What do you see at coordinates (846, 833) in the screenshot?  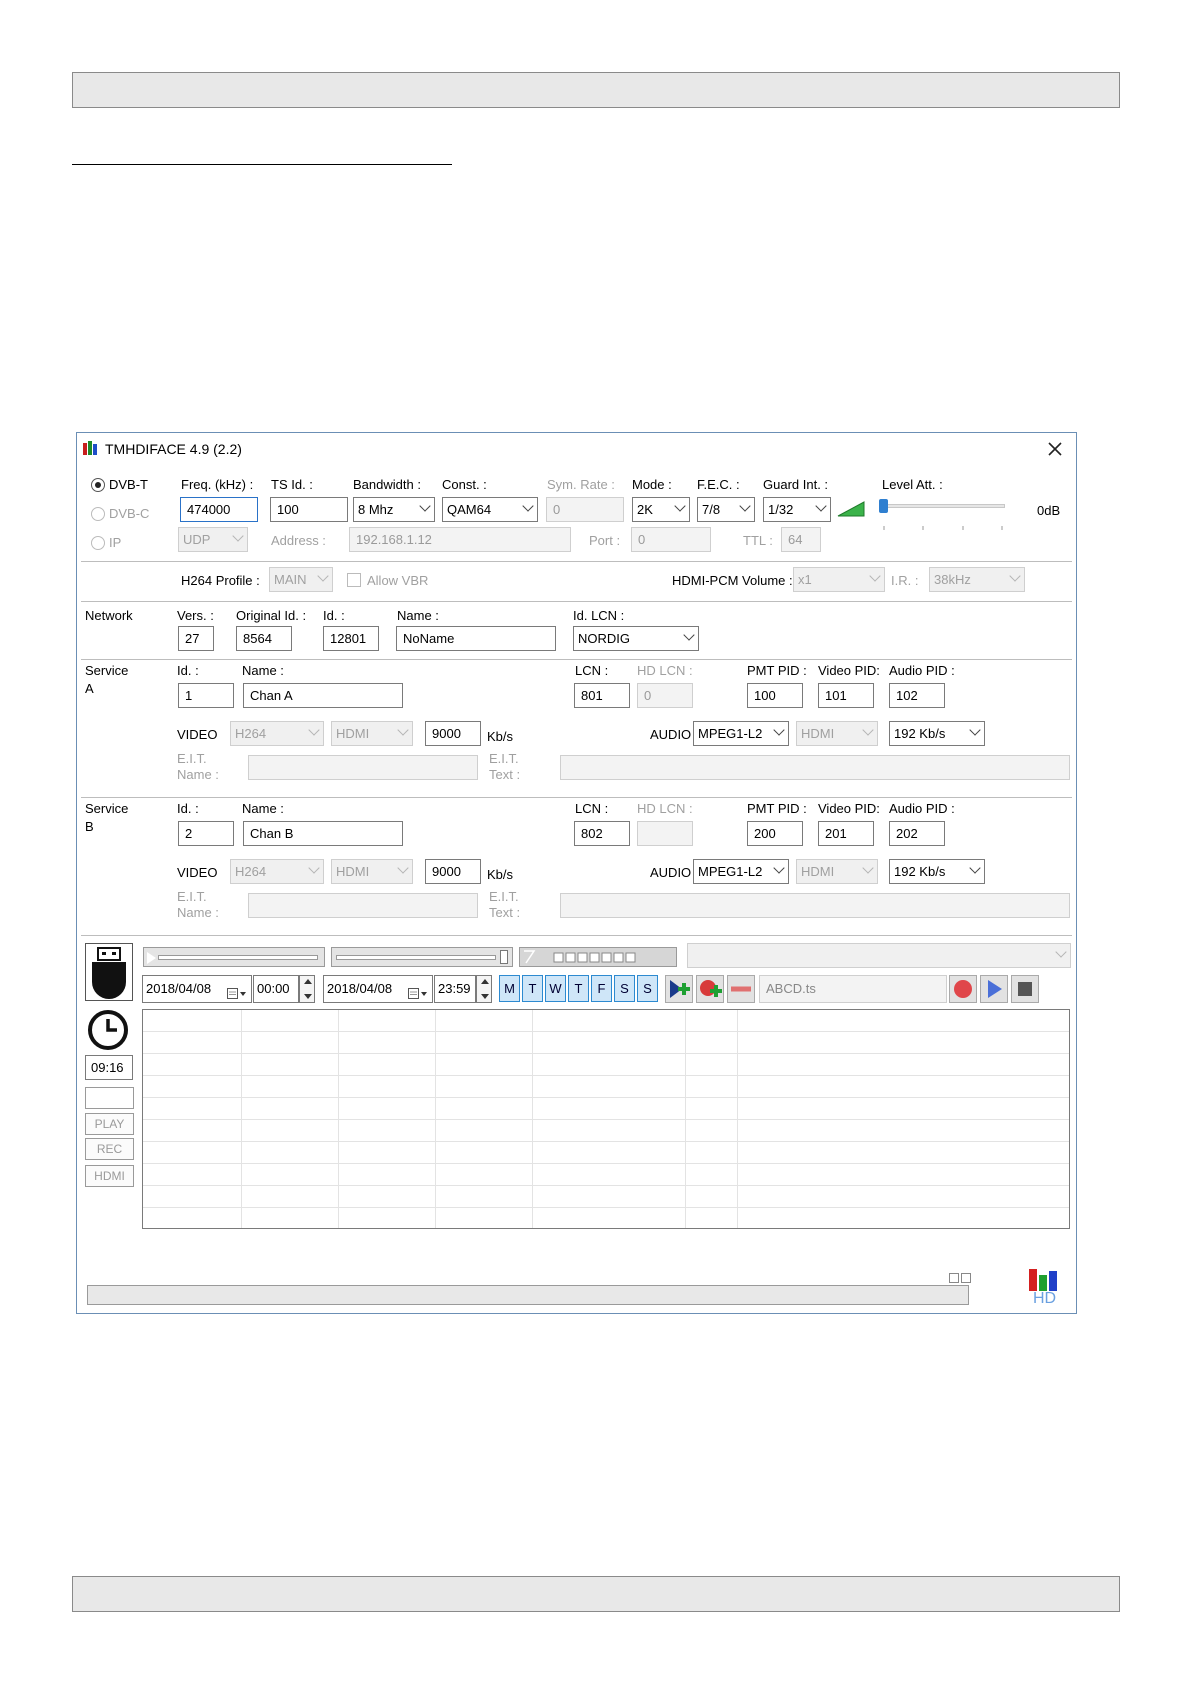 I see `service-b-video-pid-input: 201` at bounding box center [846, 833].